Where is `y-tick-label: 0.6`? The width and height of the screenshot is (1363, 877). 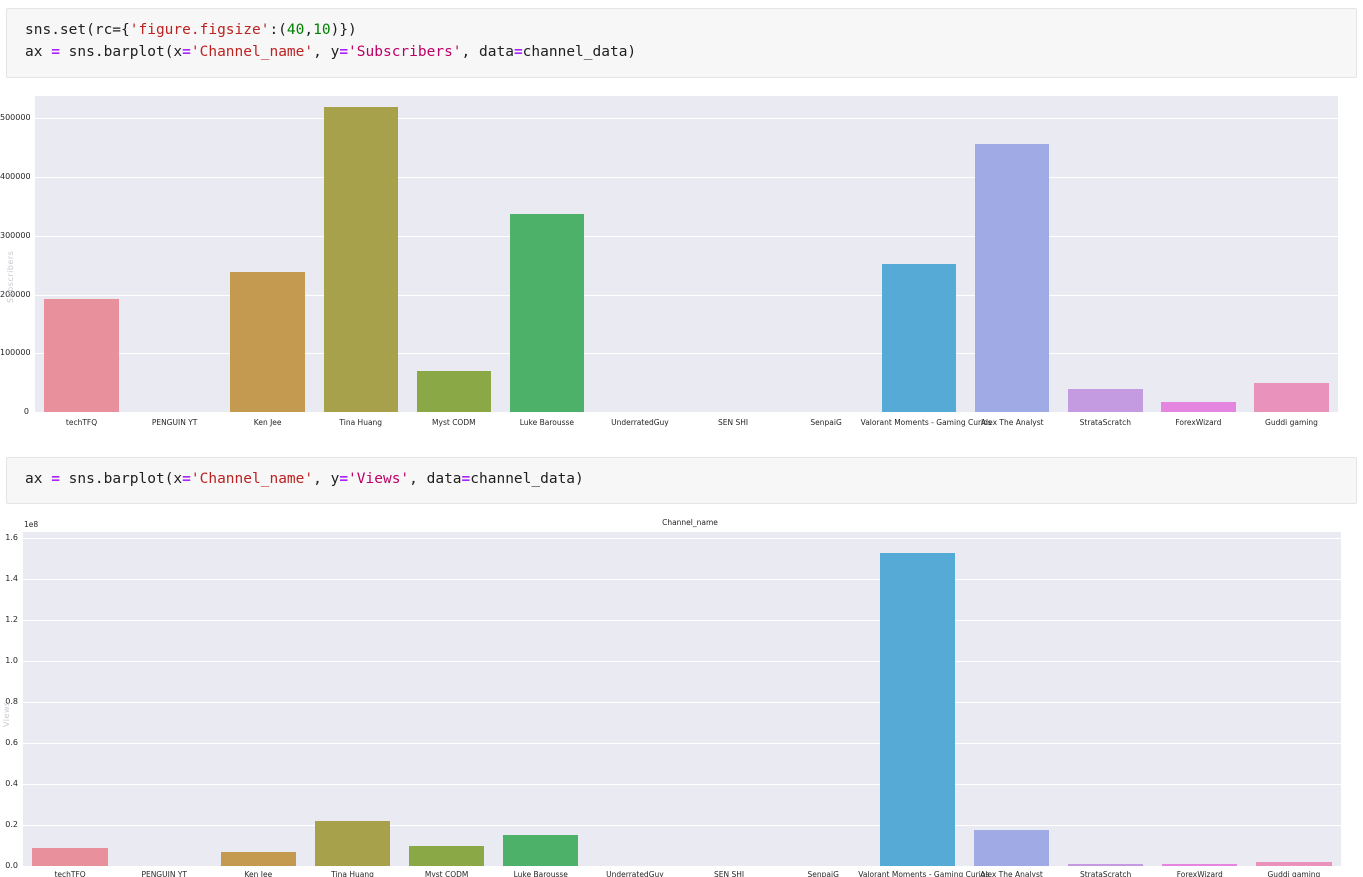 y-tick-label: 0.6 is located at coordinates (11, 743).